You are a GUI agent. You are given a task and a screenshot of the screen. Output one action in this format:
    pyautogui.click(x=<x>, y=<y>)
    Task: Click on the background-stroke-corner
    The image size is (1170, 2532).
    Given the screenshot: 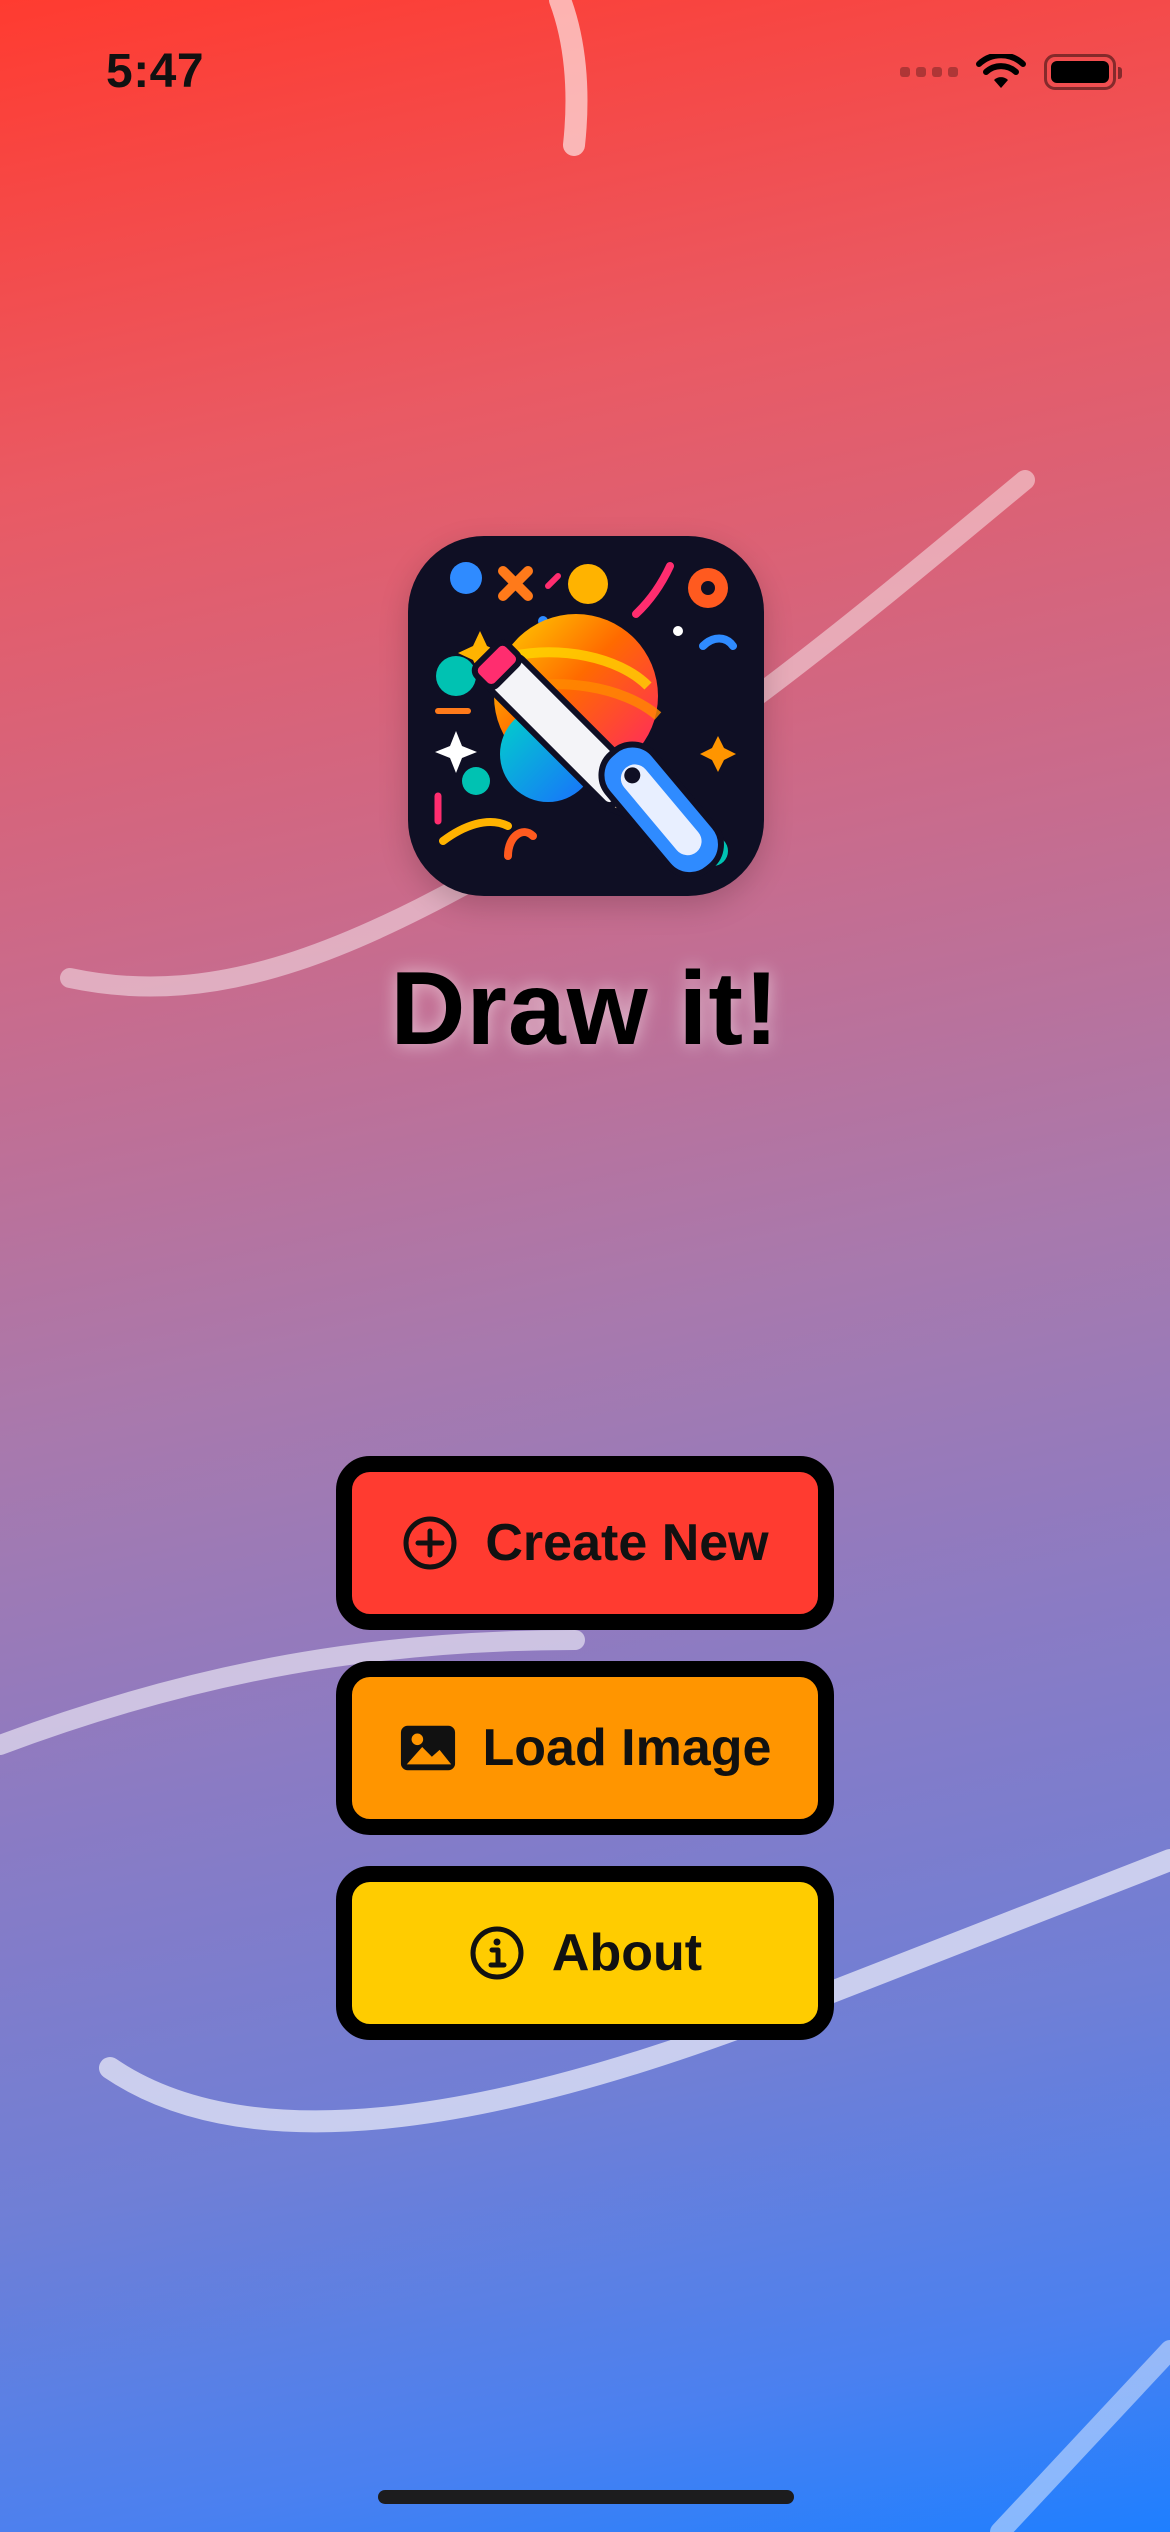 What is the action you would take?
    pyautogui.click(x=1080, y=2436)
    